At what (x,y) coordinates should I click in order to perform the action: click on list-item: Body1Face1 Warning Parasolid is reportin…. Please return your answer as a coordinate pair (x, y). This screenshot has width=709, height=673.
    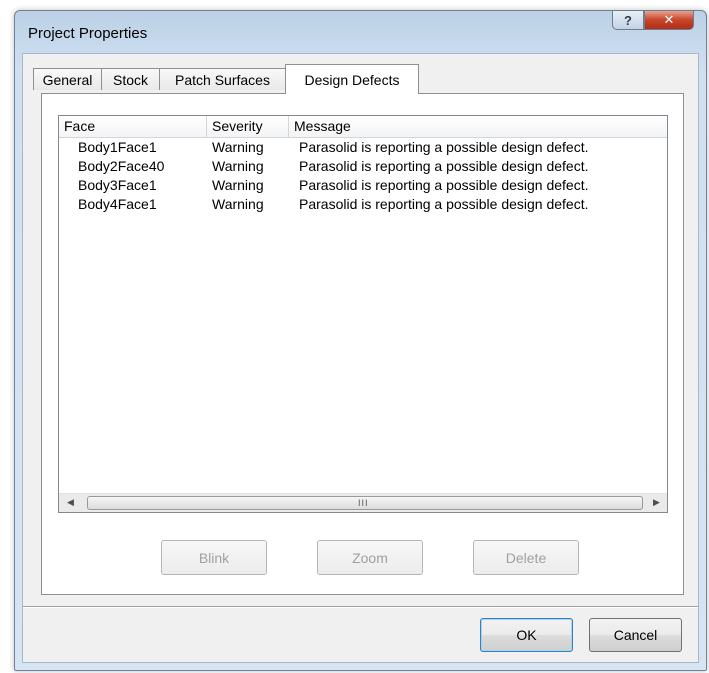
    Looking at the image, I should click on (363, 147).